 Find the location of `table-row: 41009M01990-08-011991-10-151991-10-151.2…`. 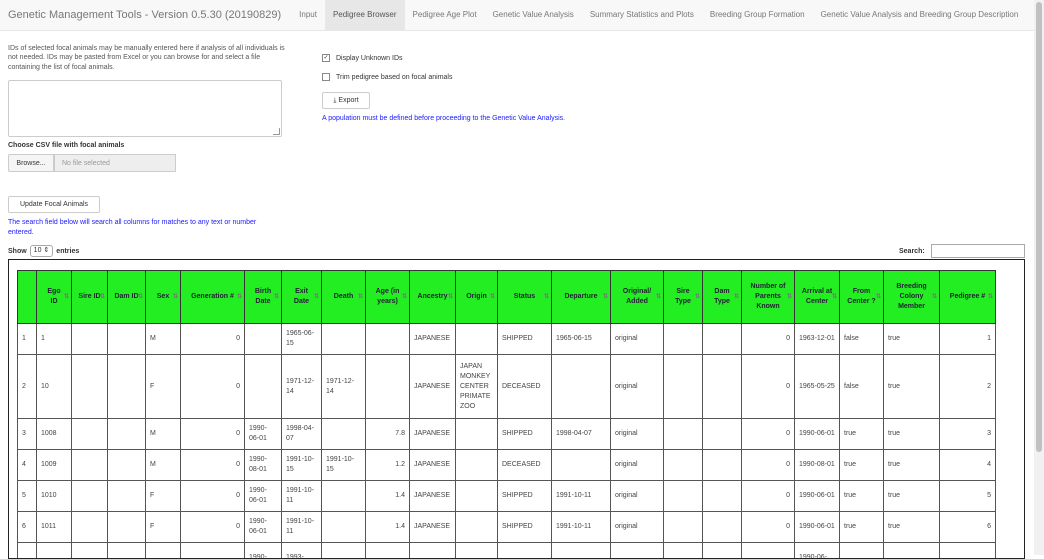

table-row: 41009M01990-08-011991-10-151991-10-151.2… is located at coordinates (507, 465).